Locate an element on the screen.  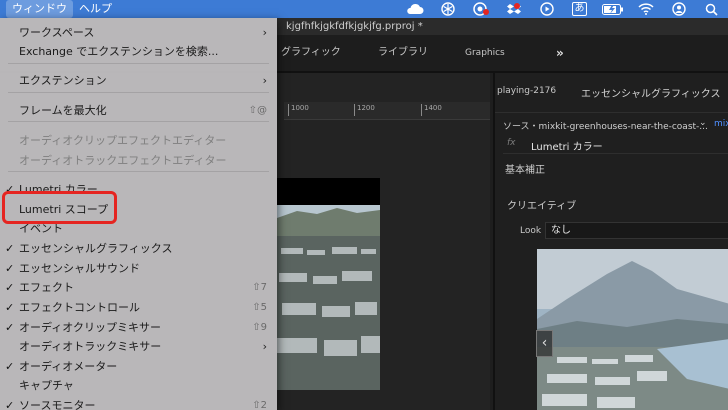
workspace-more-icon: » is located at coordinates (560, 53).